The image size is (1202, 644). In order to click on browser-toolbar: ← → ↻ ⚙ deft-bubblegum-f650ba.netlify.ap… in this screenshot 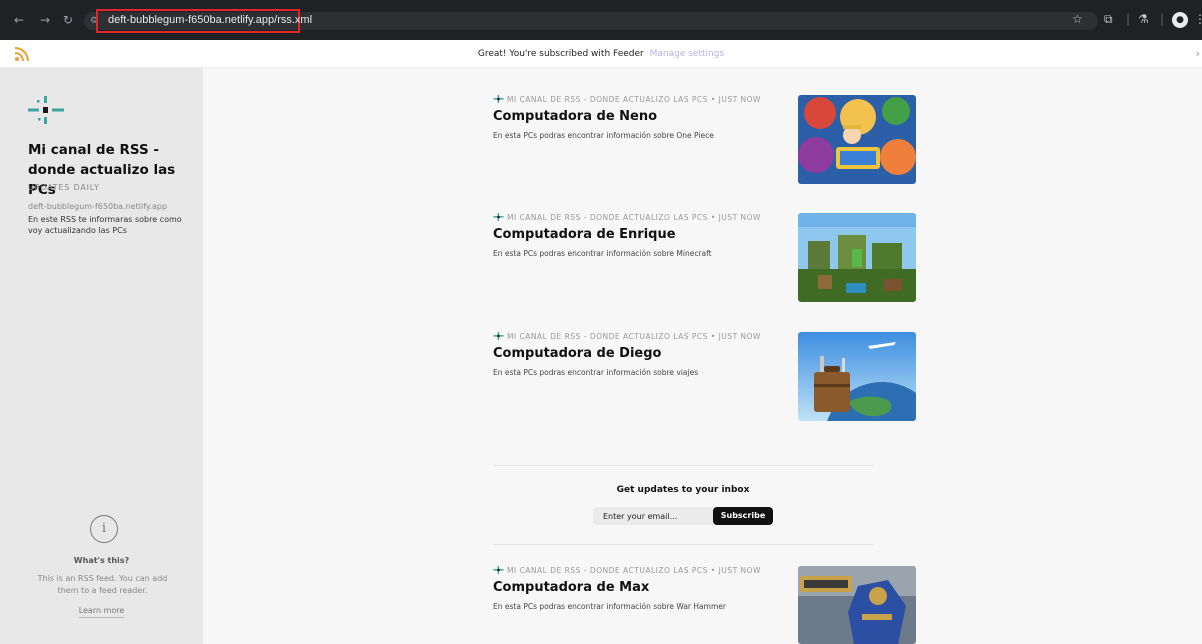, I will do `click(601, 20)`.